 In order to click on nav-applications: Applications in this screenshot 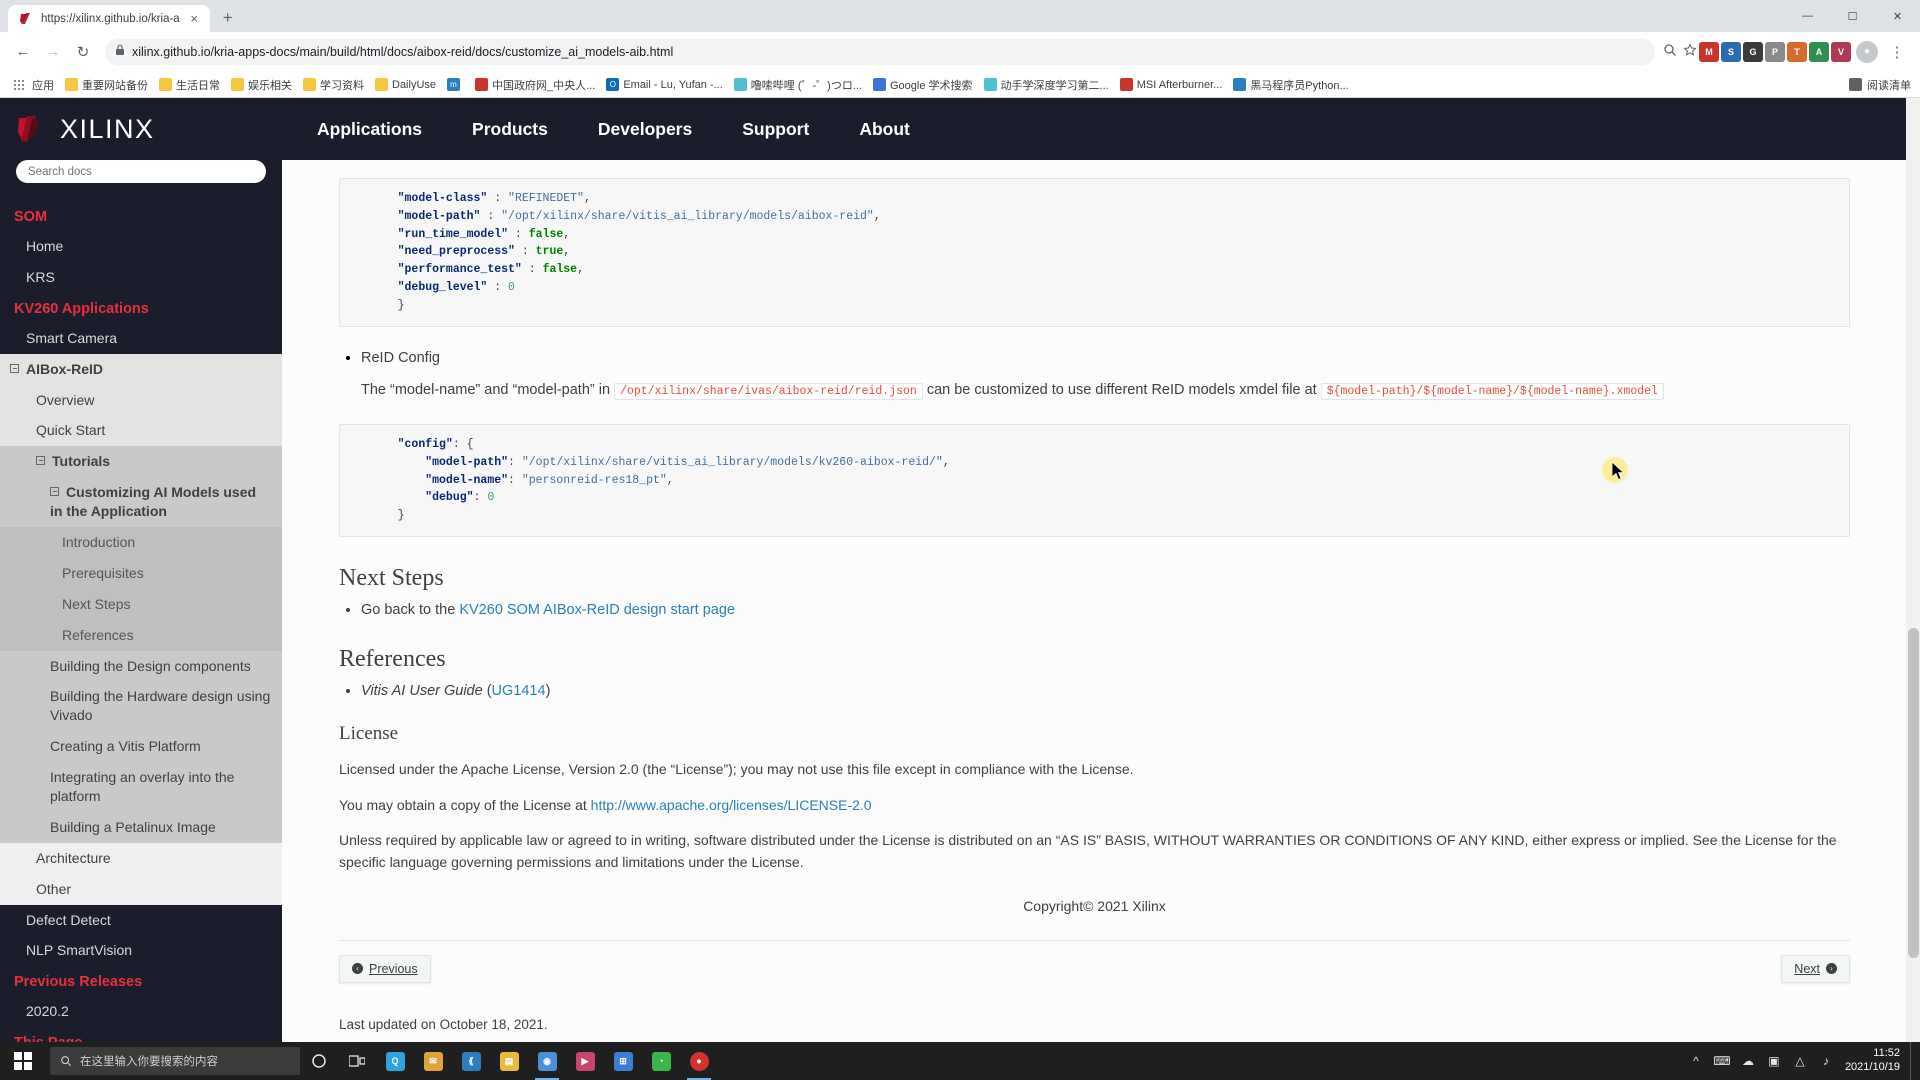, I will do `click(369, 129)`.